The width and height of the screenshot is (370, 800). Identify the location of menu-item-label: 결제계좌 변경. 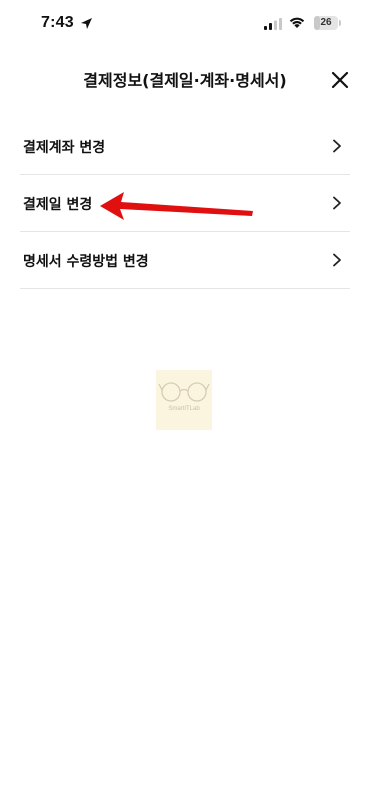
(64, 148).